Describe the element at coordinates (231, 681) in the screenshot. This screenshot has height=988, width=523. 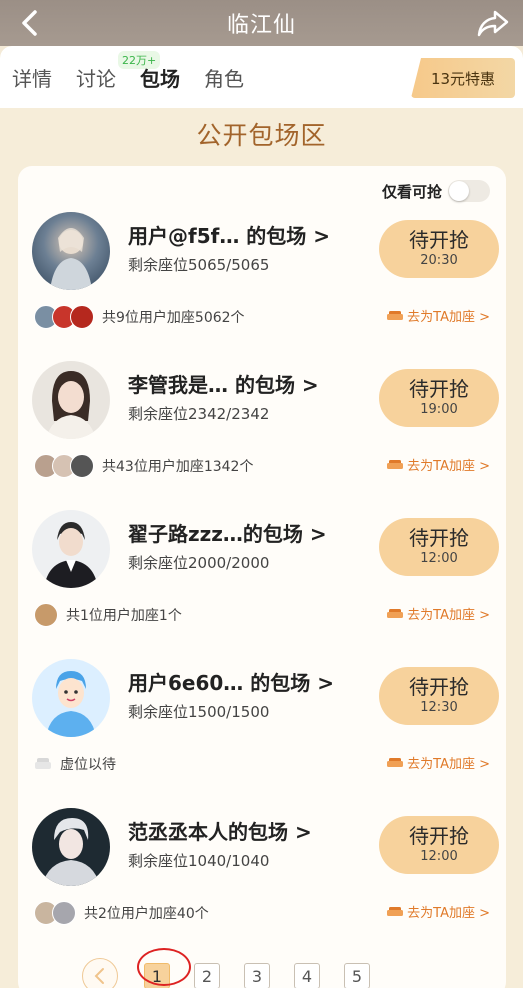
I see `screening-owner-name: 用户6e60… 的包场 >` at that location.